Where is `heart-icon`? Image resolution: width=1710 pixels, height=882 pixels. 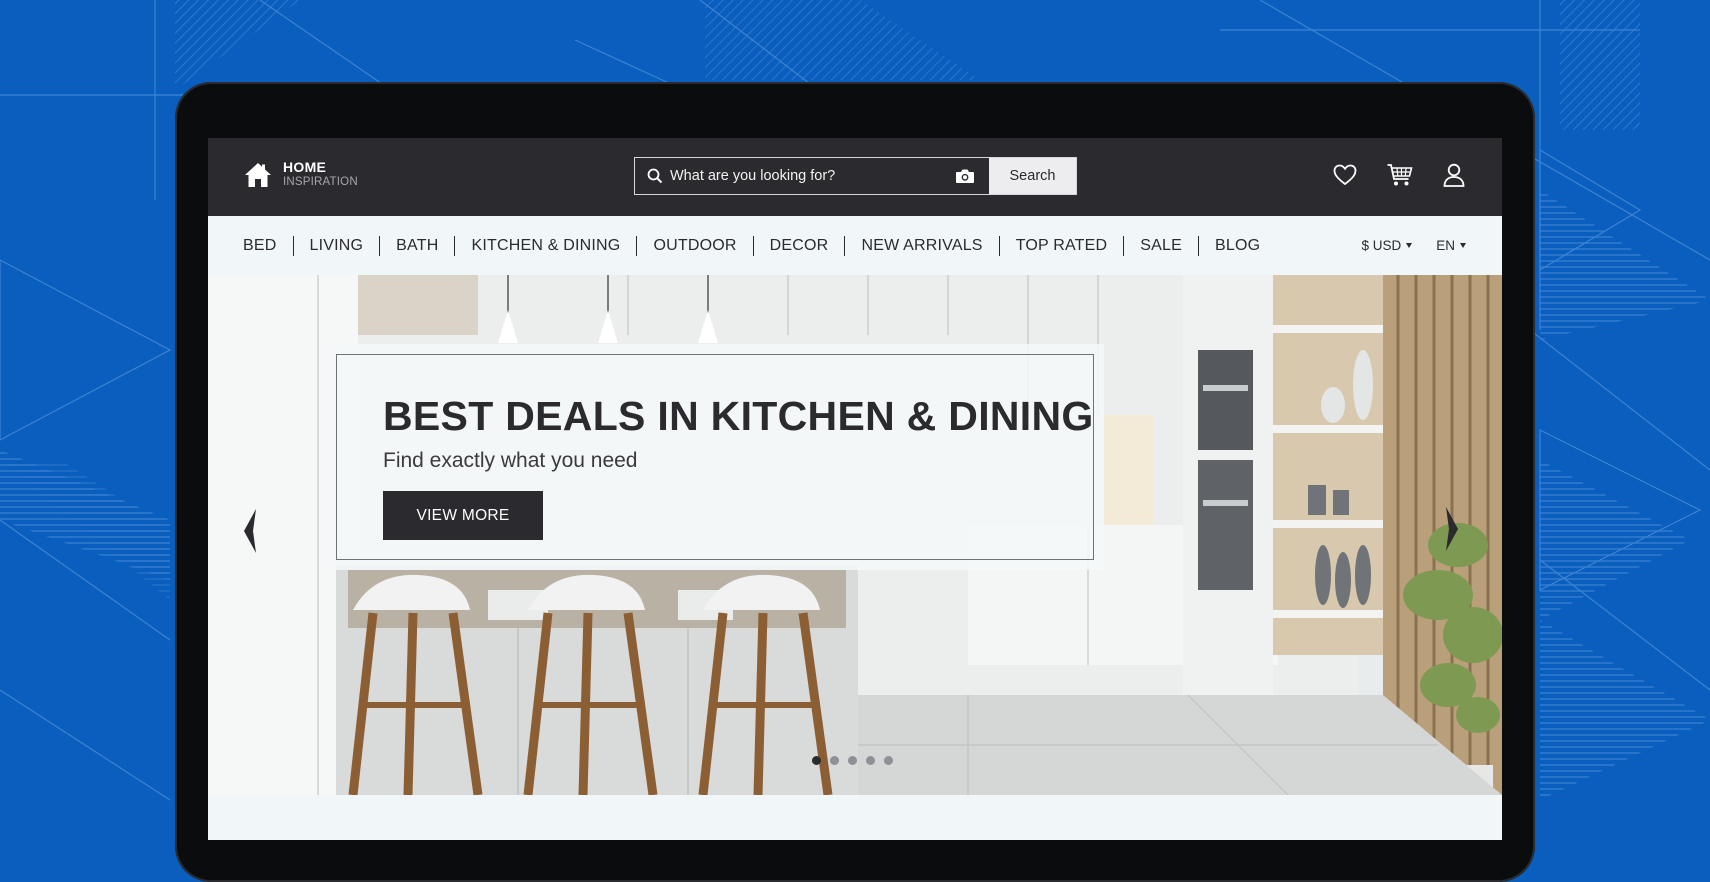 heart-icon is located at coordinates (1345, 175).